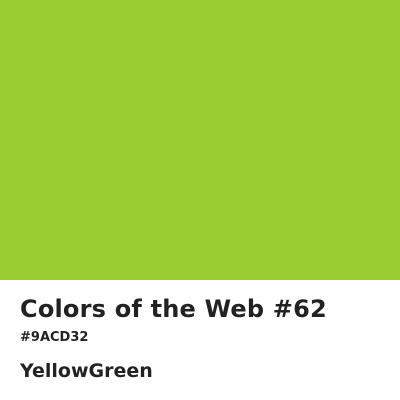  Describe the element at coordinates (86, 371) in the screenshot. I see `color-name: YellowGreen` at that location.